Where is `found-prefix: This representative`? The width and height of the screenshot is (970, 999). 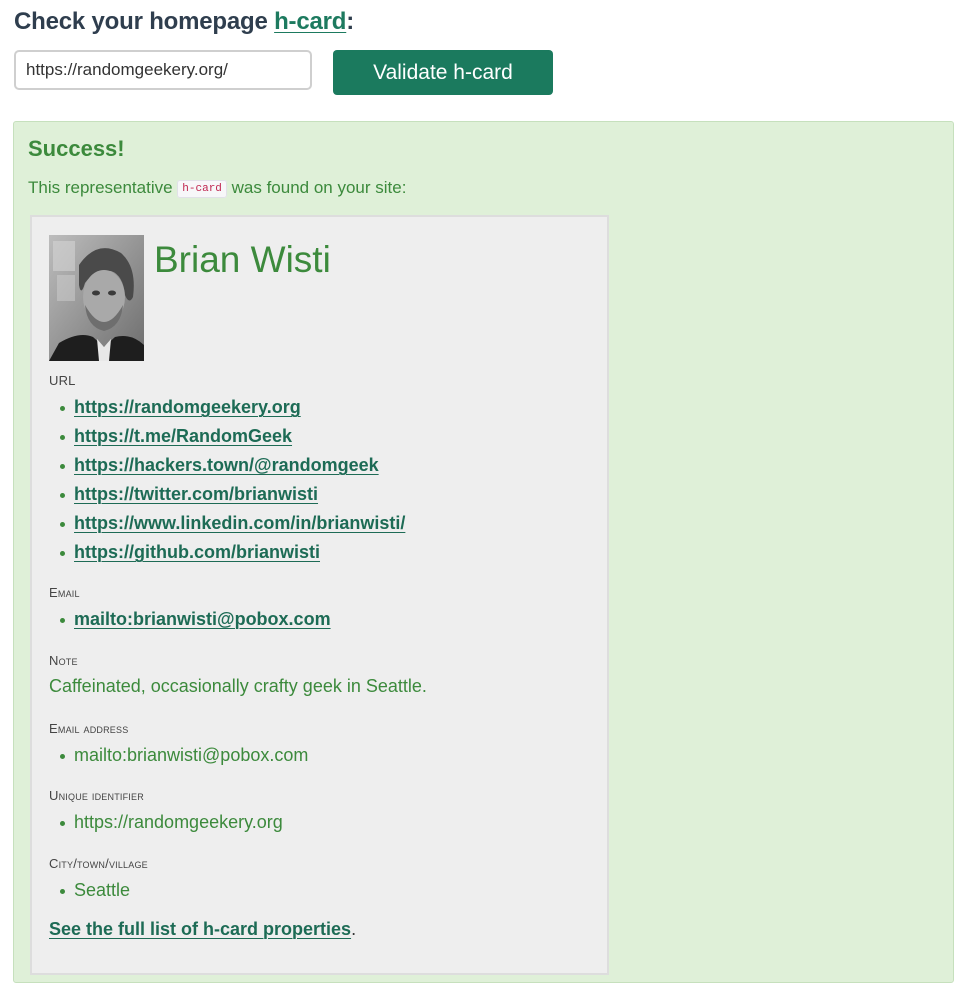
found-prefix: This representative is located at coordinates (103, 187).